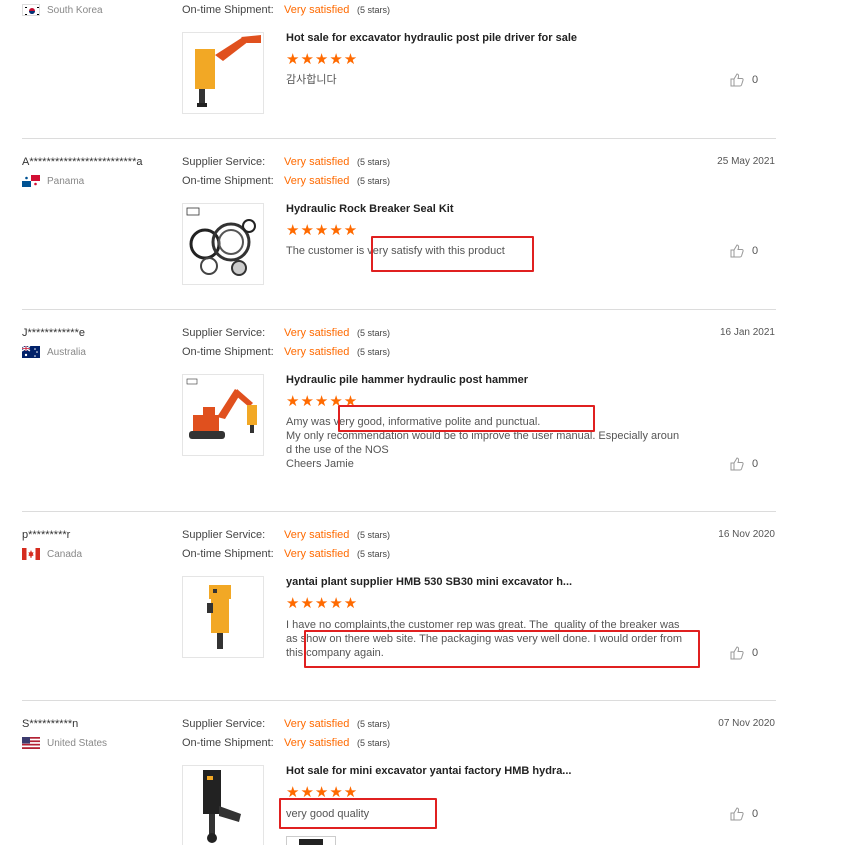 This screenshot has height=845, width=864. I want to click on review-date: 16 Jan 2021, so click(747, 332).